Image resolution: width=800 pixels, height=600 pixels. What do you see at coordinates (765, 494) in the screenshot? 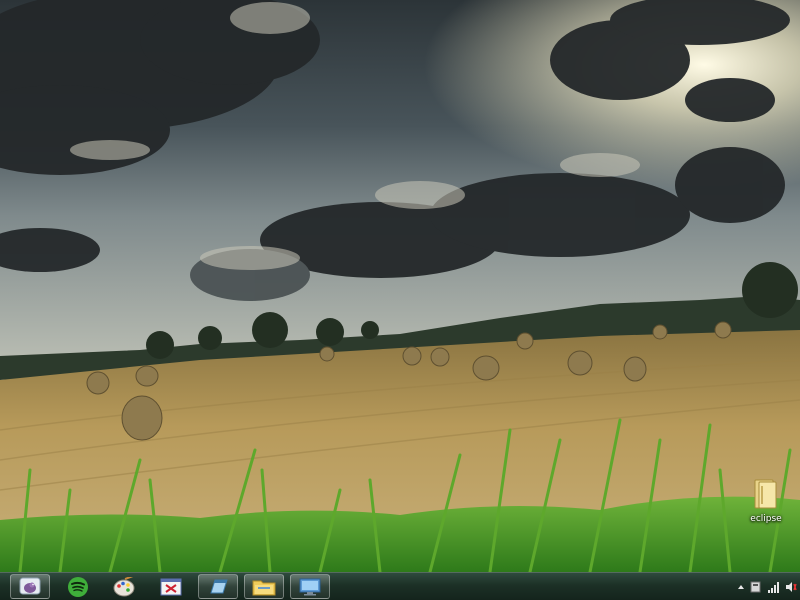
I see `folder-icon` at bounding box center [765, 494].